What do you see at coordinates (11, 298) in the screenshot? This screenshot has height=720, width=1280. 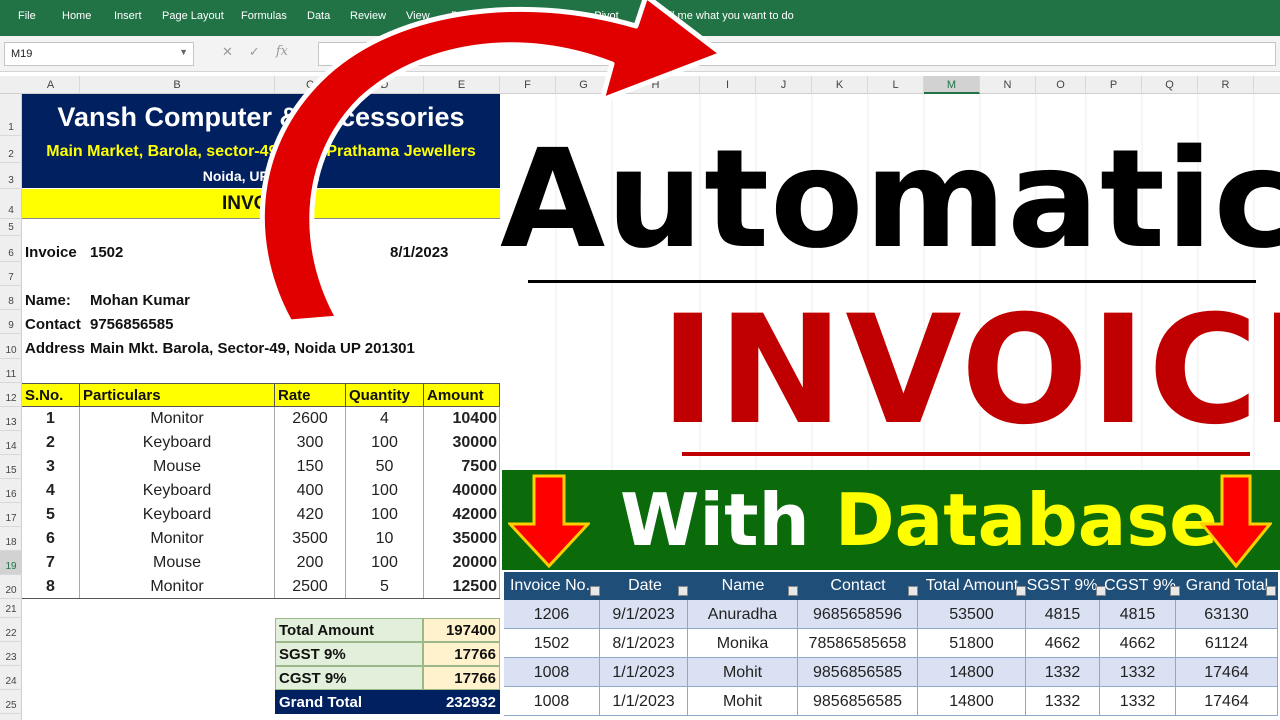 I see `row-header: 8` at bounding box center [11, 298].